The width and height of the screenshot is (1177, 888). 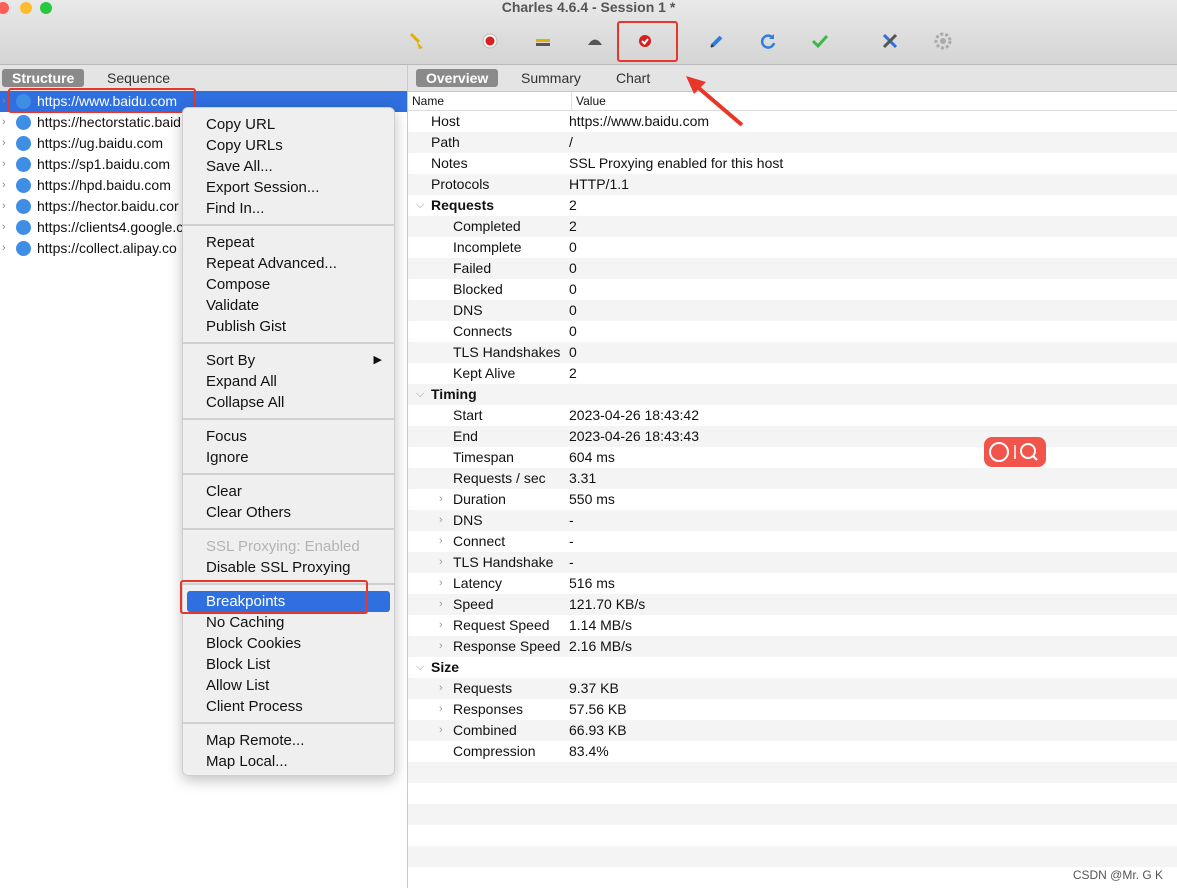 I want to click on menu-item-block-list: Block List, so click(x=288, y=664).